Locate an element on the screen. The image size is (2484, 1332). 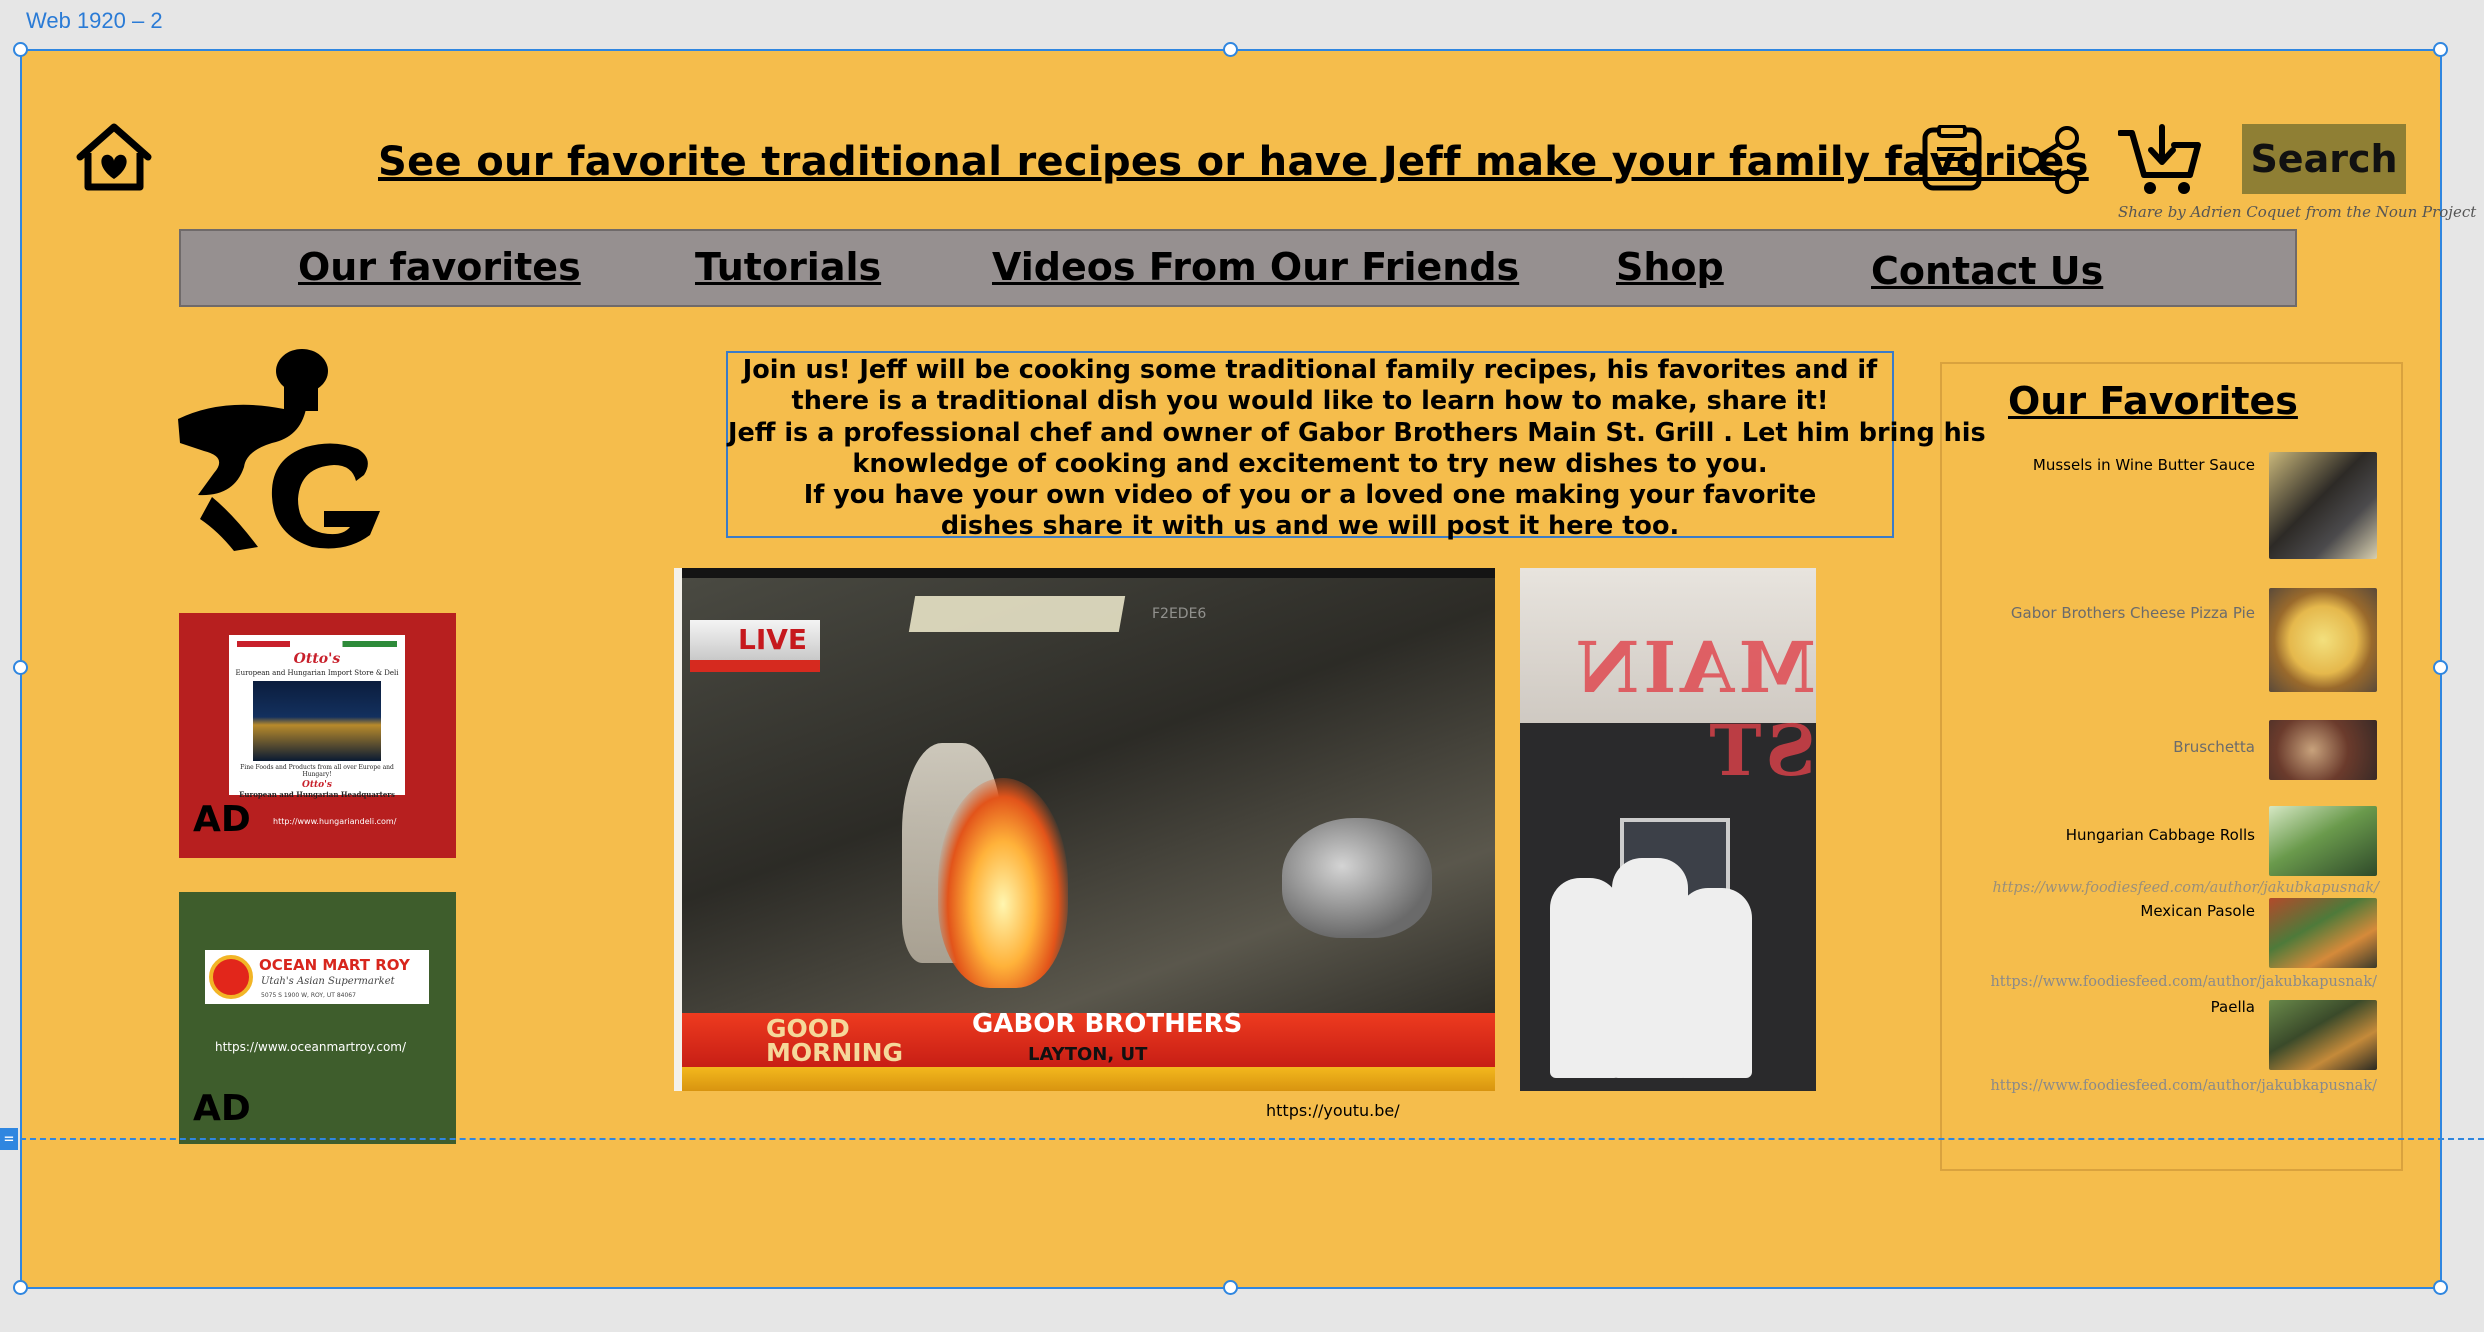
nav-our-favorites: Our favorites is located at coordinates (439, 267).